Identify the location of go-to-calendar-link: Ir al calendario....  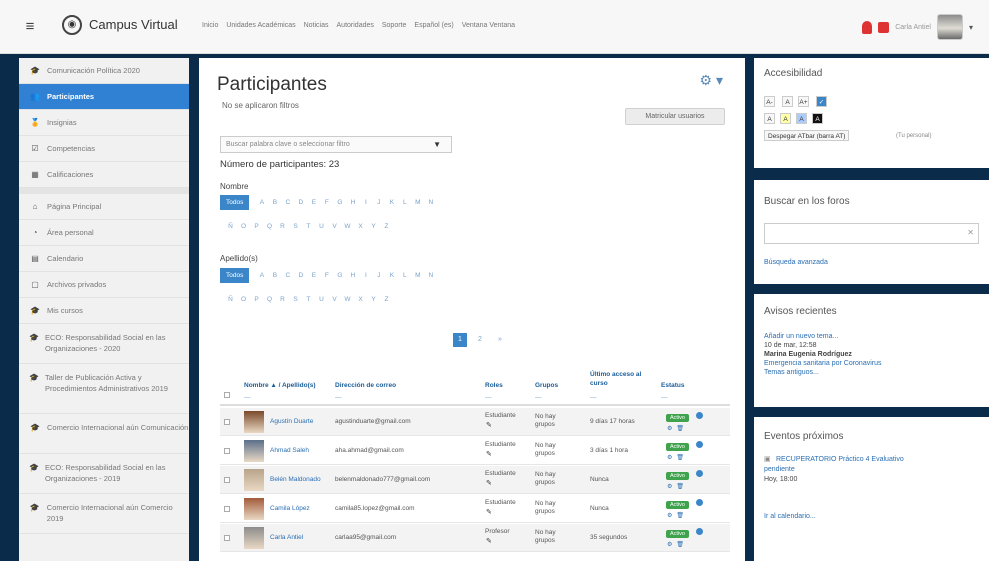
(790, 516).